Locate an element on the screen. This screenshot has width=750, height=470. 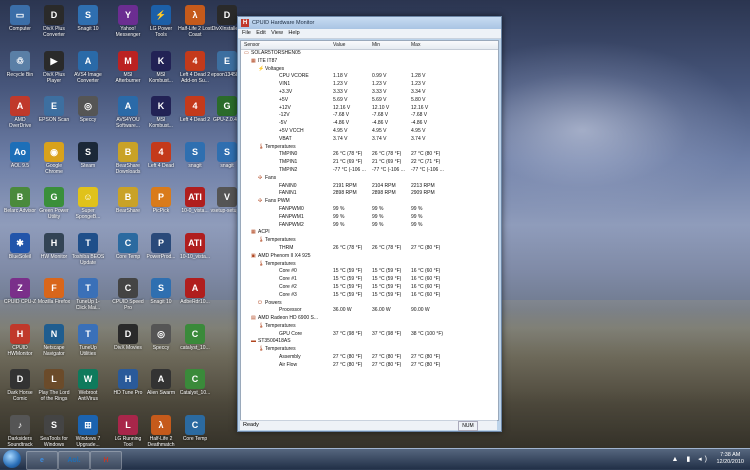
column-header-value: Value is located at coordinates (339, 45).